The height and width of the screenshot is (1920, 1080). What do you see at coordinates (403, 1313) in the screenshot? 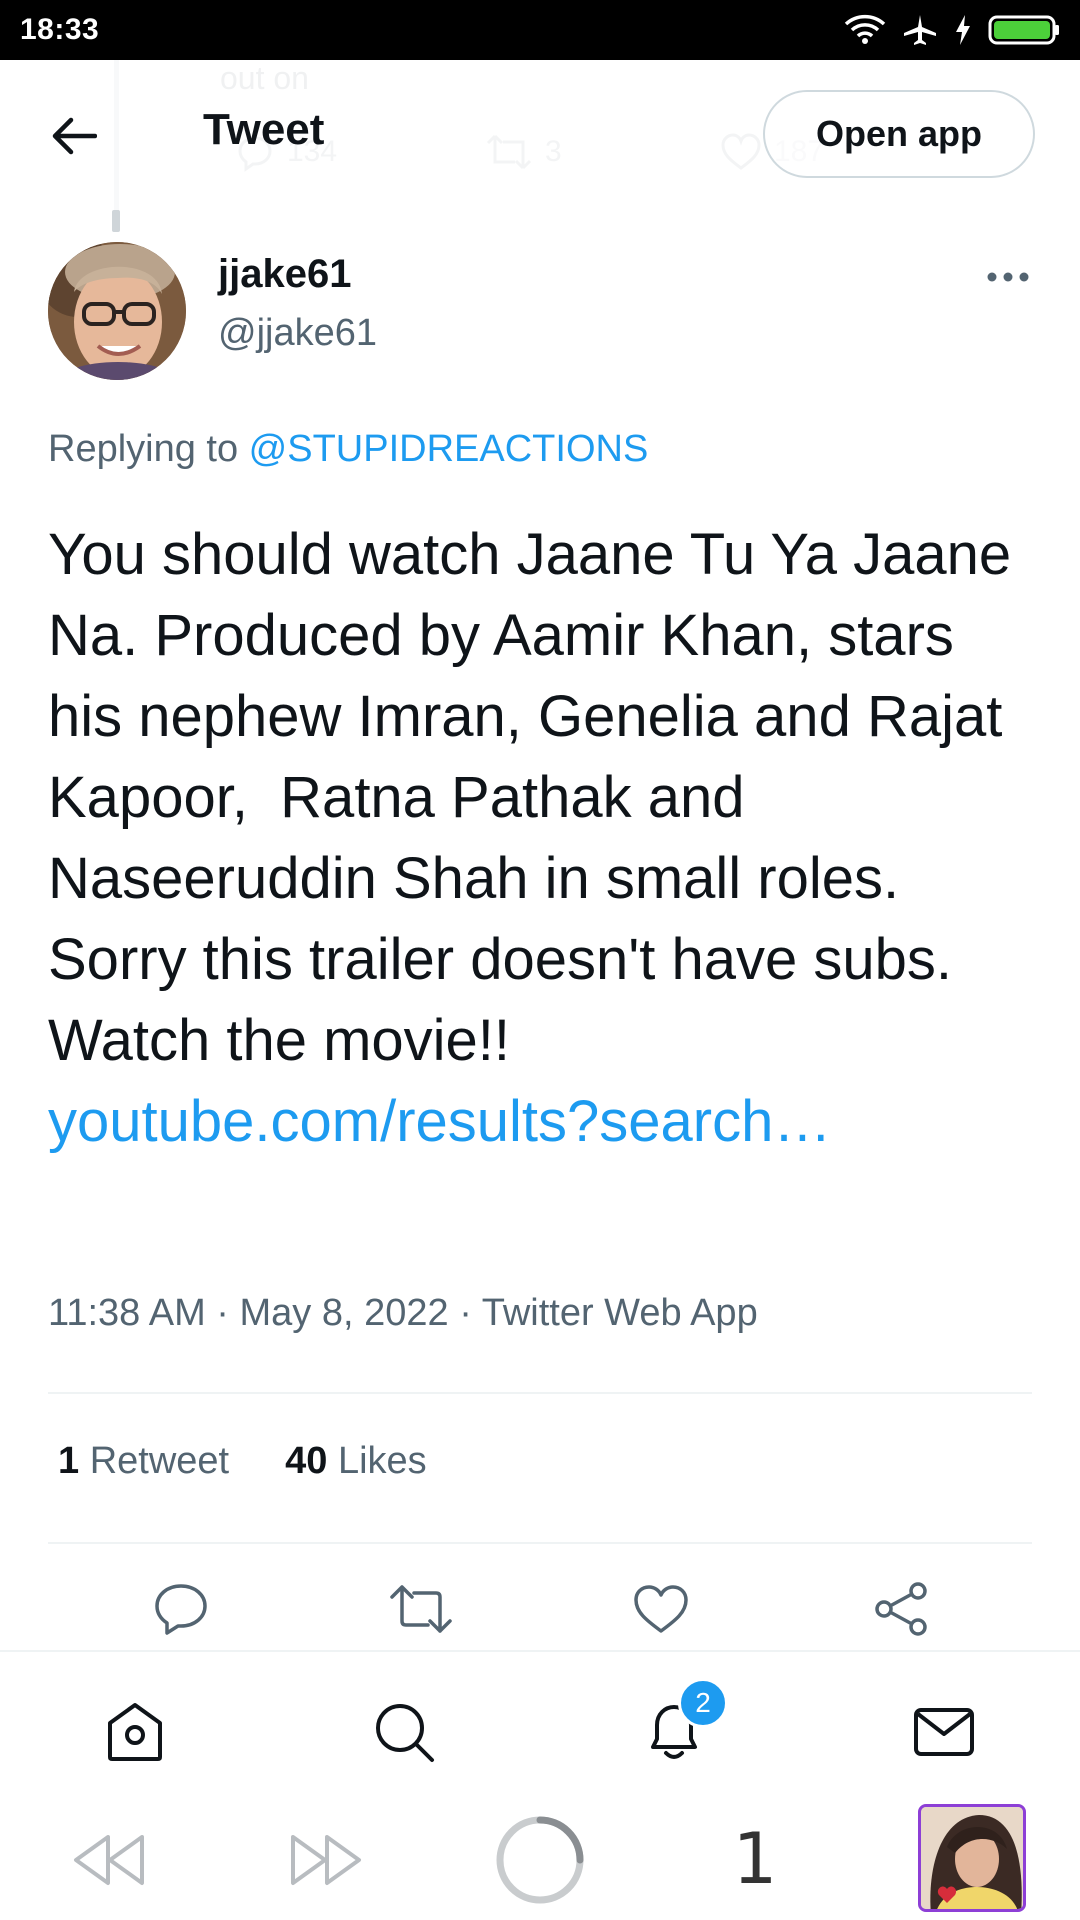
I see `tweet-meta: 11:38 AM · May 8, 2022 · Twitter Web App` at bounding box center [403, 1313].